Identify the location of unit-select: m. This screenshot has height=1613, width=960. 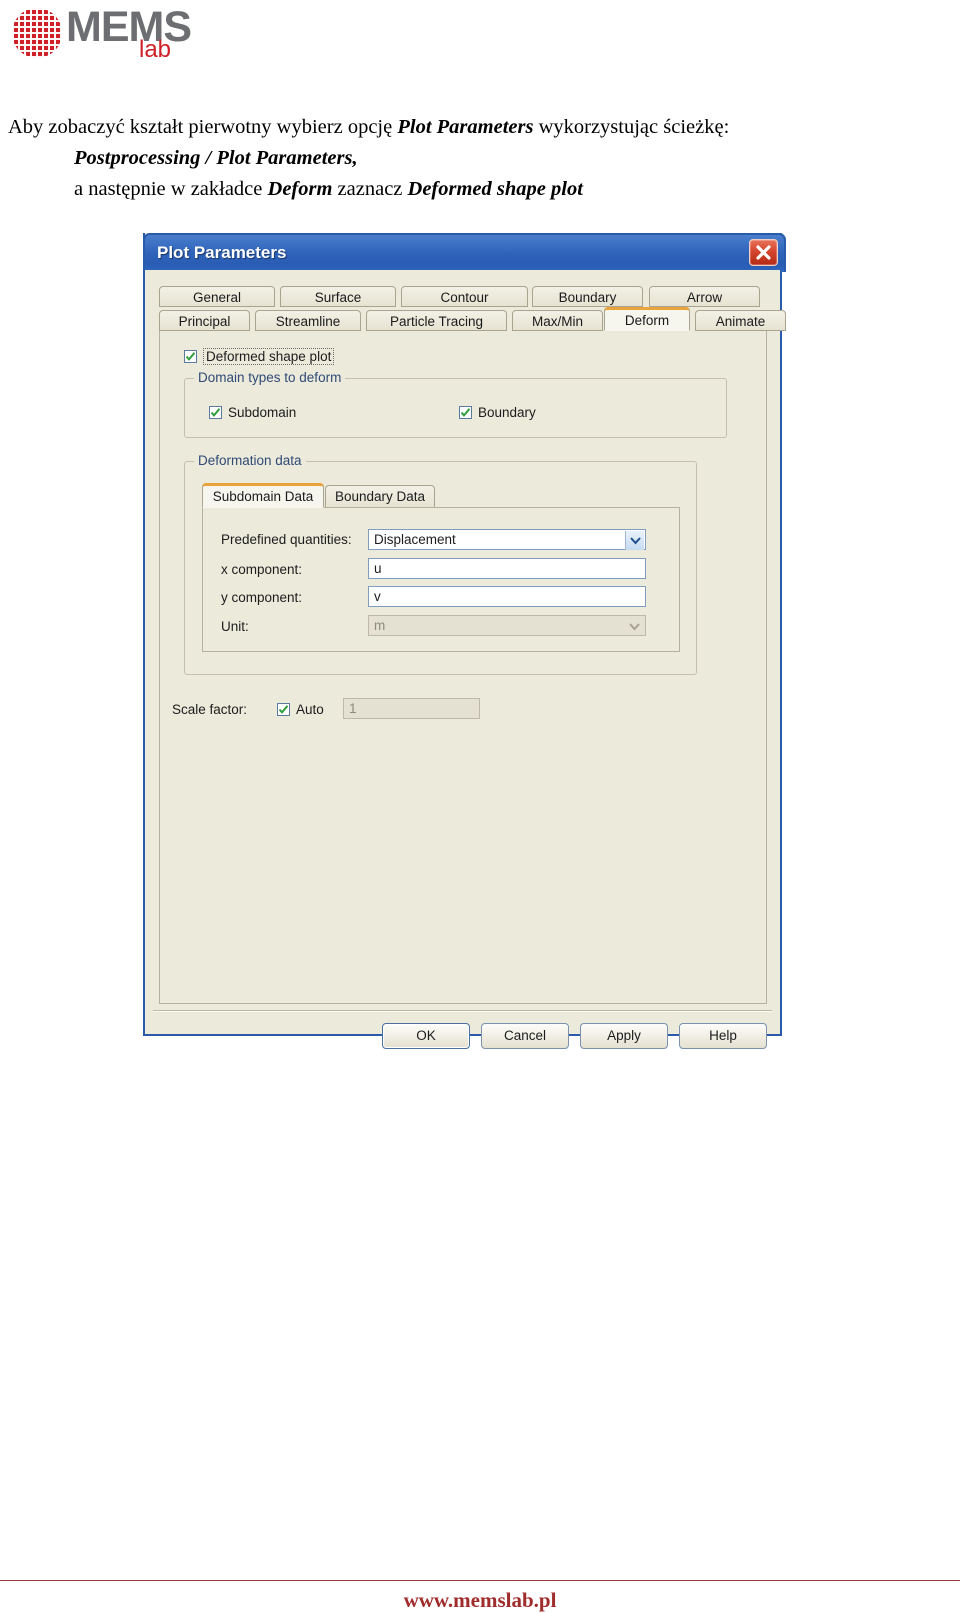
(507, 625).